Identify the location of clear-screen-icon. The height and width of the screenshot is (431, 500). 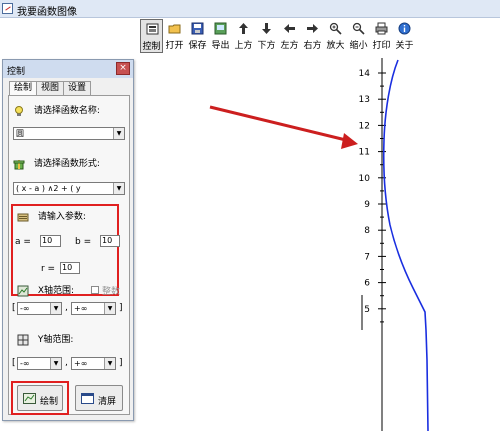
(87, 398).